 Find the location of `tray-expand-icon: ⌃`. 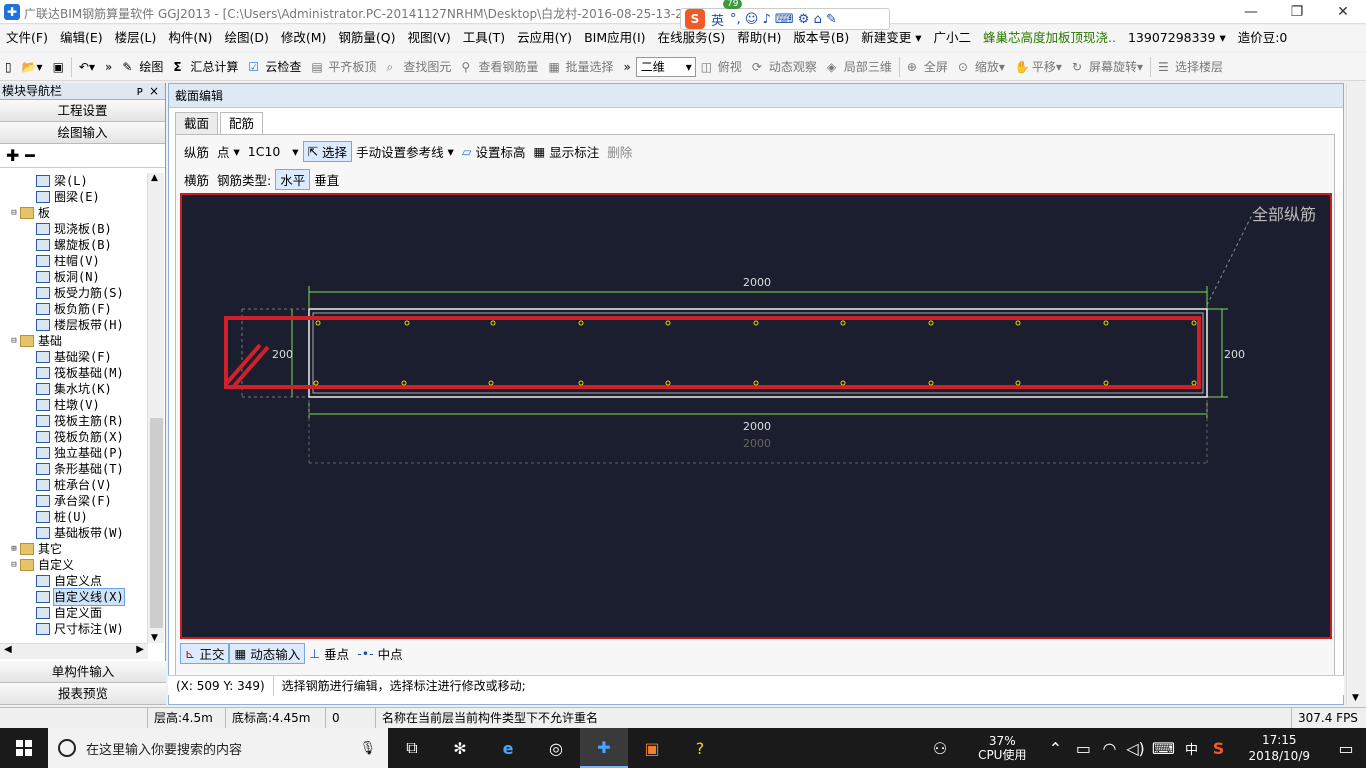

tray-expand-icon: ⌃ is located at coordinates (1055, 748).